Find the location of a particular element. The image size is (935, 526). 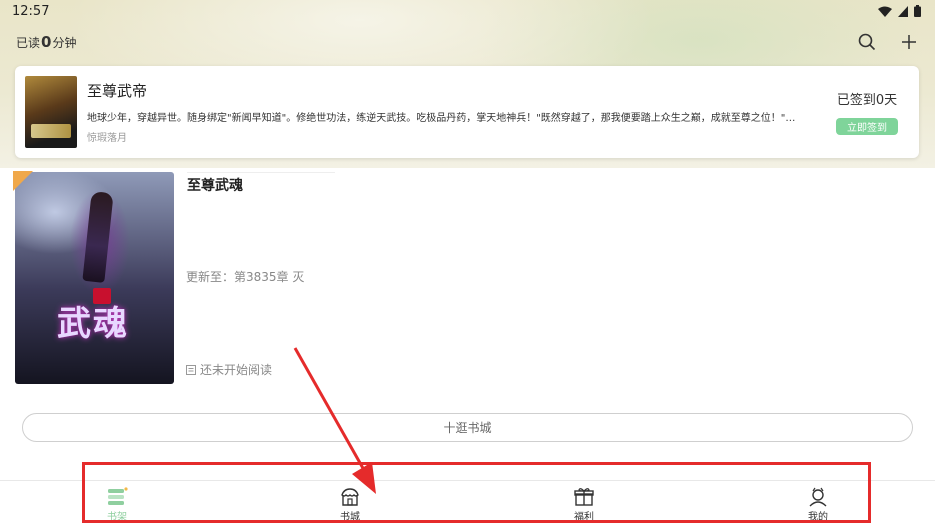

cover-logo-text: 武魂 is located at coordinates (93, 323).